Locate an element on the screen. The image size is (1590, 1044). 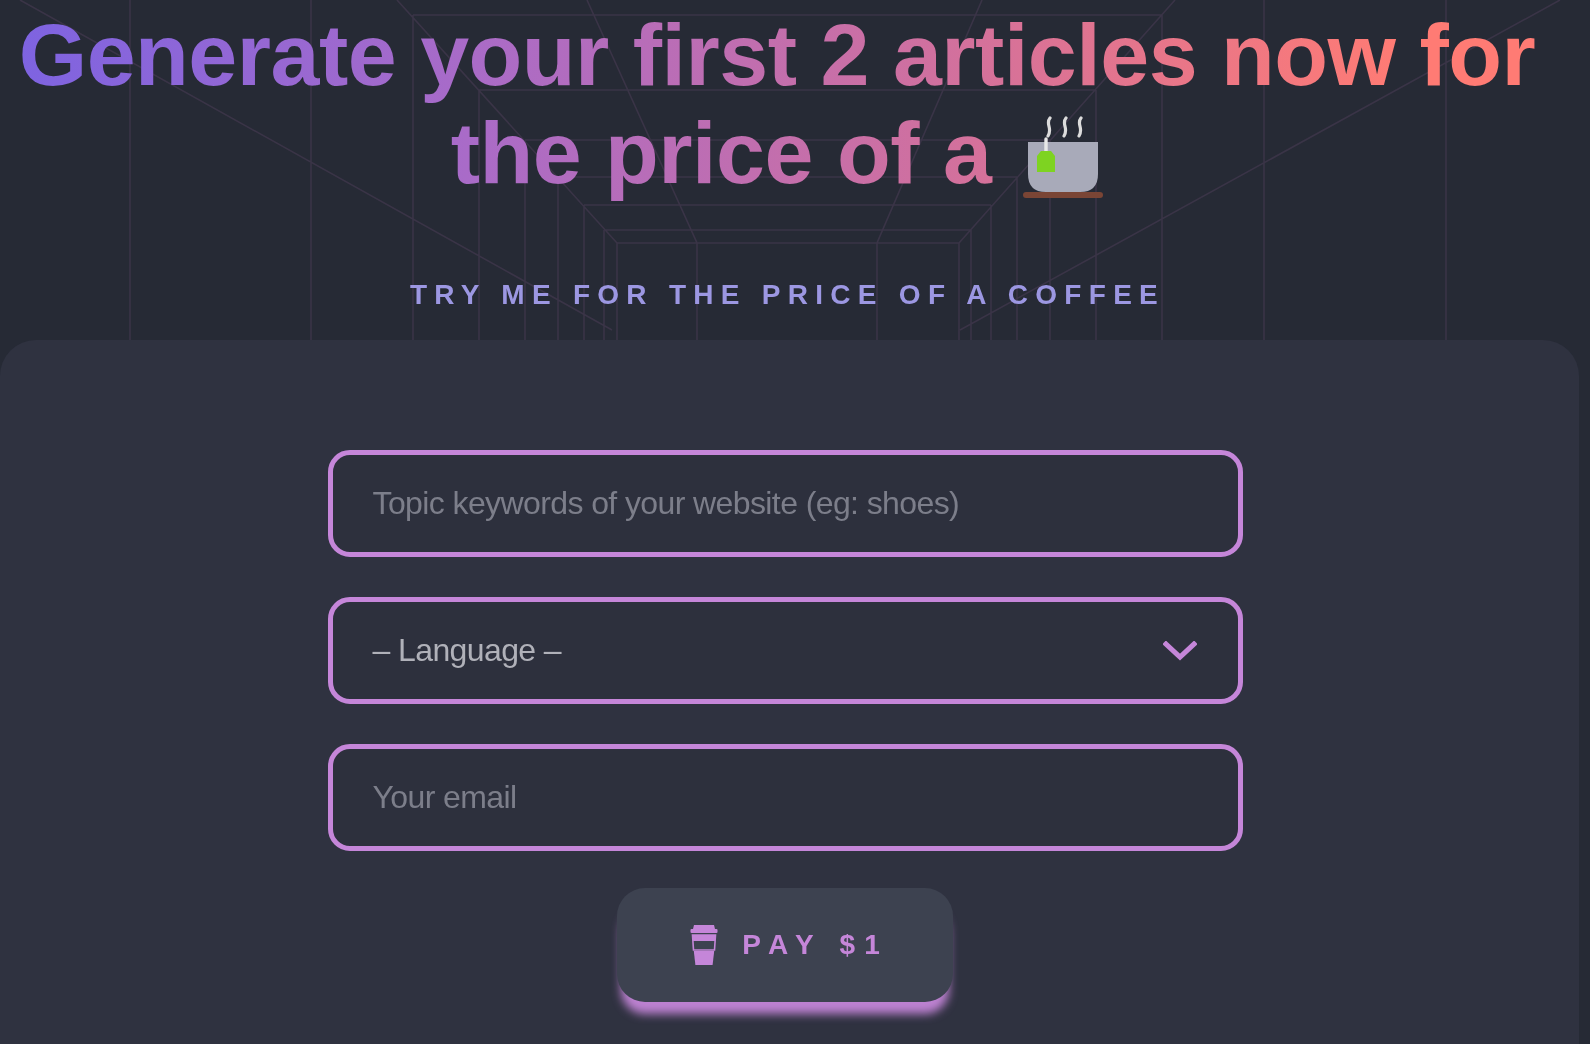
tagline: TRY ME FOR THE PRICE OF A COFFEE is located at coordinates (787, 295).